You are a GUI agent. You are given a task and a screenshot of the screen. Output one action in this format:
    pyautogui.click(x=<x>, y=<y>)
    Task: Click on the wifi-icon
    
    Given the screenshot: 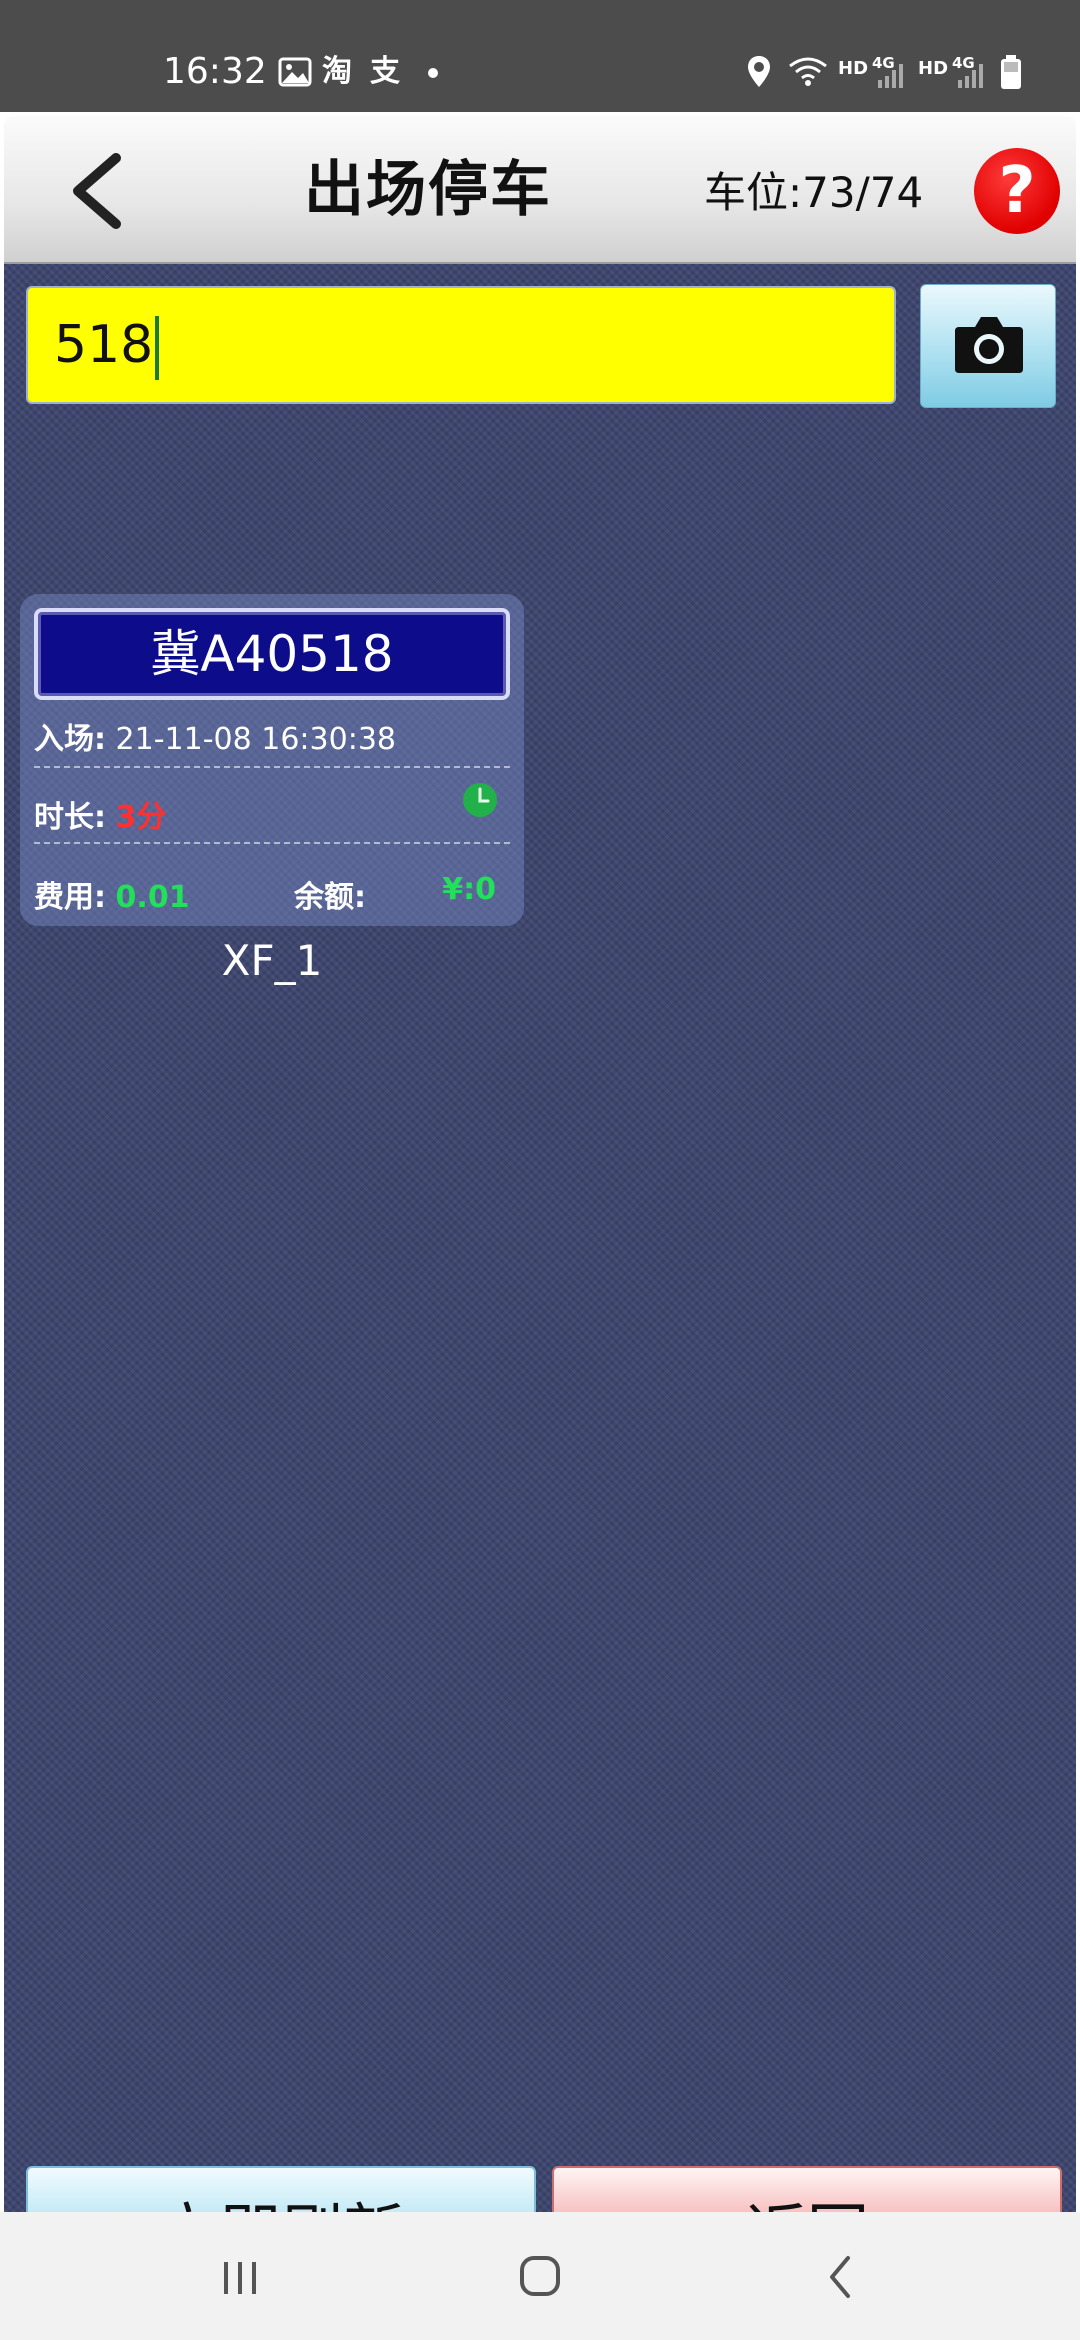 What is the action you would take?
    pyautogui.click(x=808, y=71)
    